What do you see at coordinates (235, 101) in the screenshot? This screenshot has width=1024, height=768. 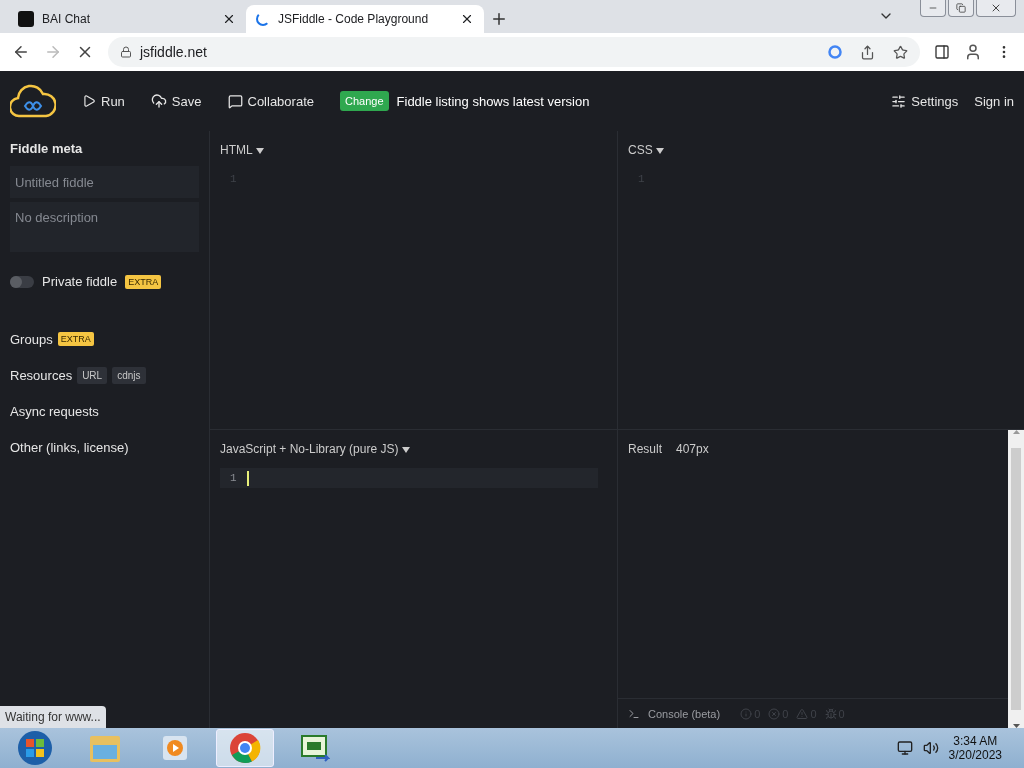 I see `speech-bubble-icon` at bounding box center [235, 101].